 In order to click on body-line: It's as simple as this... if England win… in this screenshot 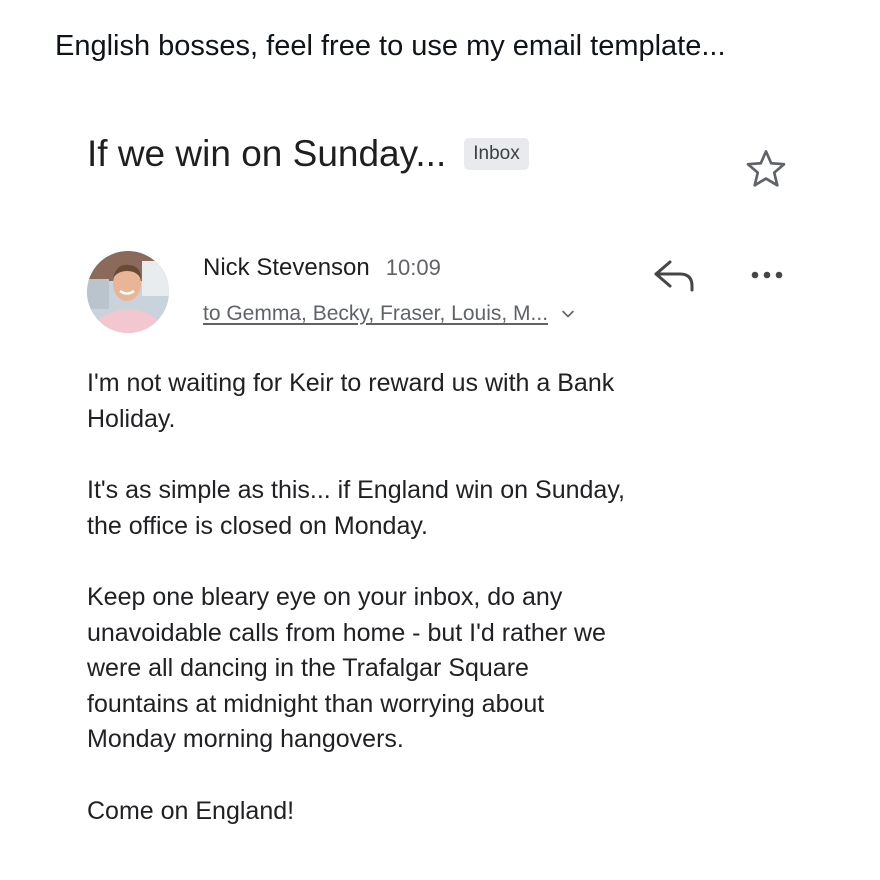, I will do `click(356, 490)`.